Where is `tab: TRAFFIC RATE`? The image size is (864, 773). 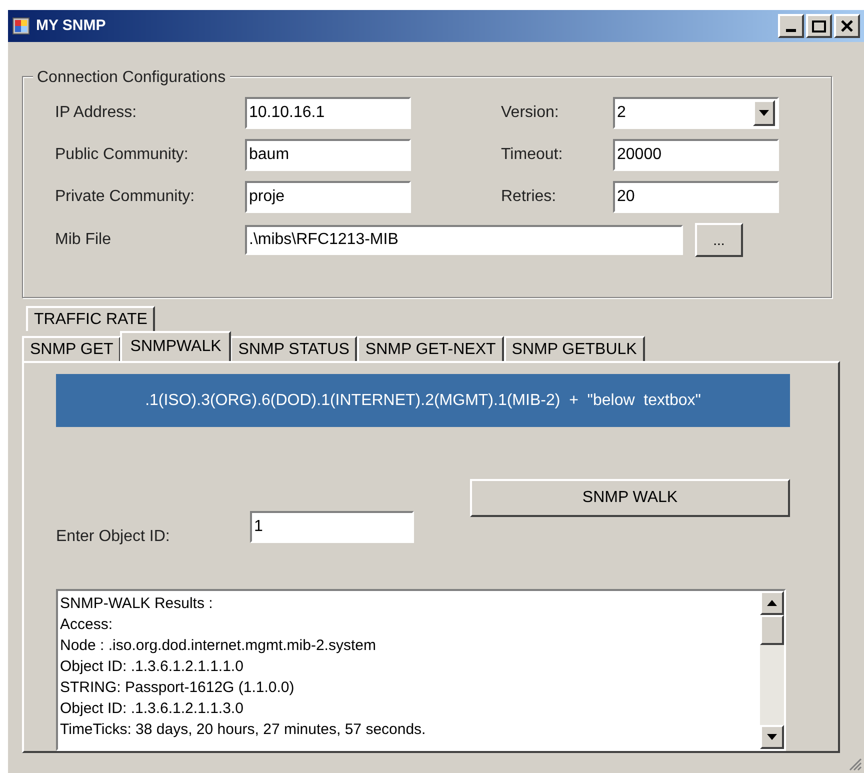 tab: TRAFFIC RATE is located at coordinates (91, 318).